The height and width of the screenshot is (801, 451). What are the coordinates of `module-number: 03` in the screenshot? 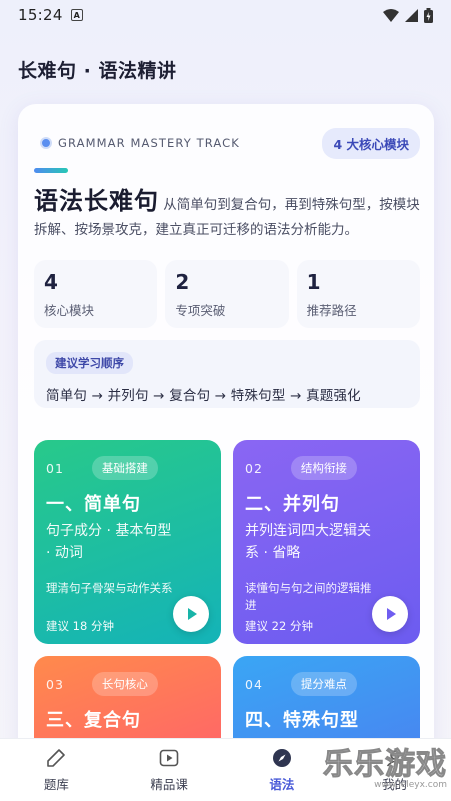 It's located at (55, 684).